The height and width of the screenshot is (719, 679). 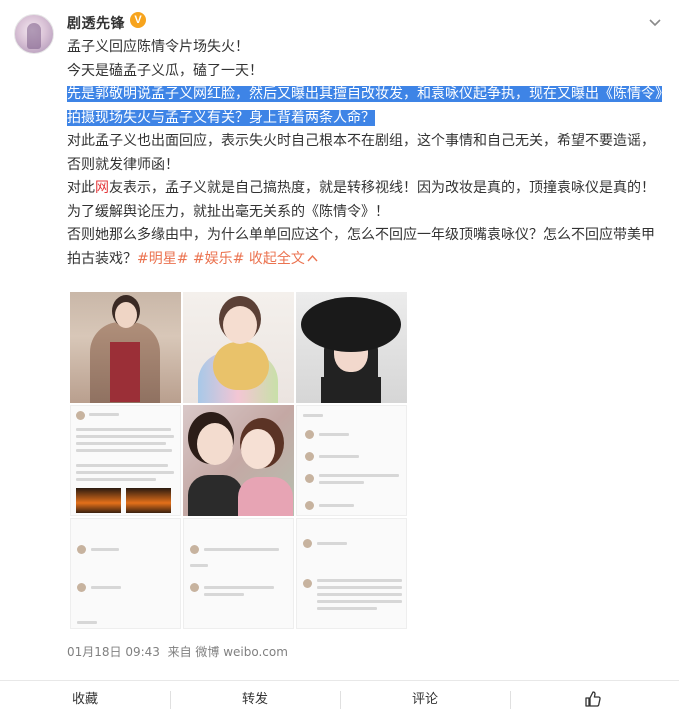 I want to click on thumbs-up-icon, so click(x=593, y=699).